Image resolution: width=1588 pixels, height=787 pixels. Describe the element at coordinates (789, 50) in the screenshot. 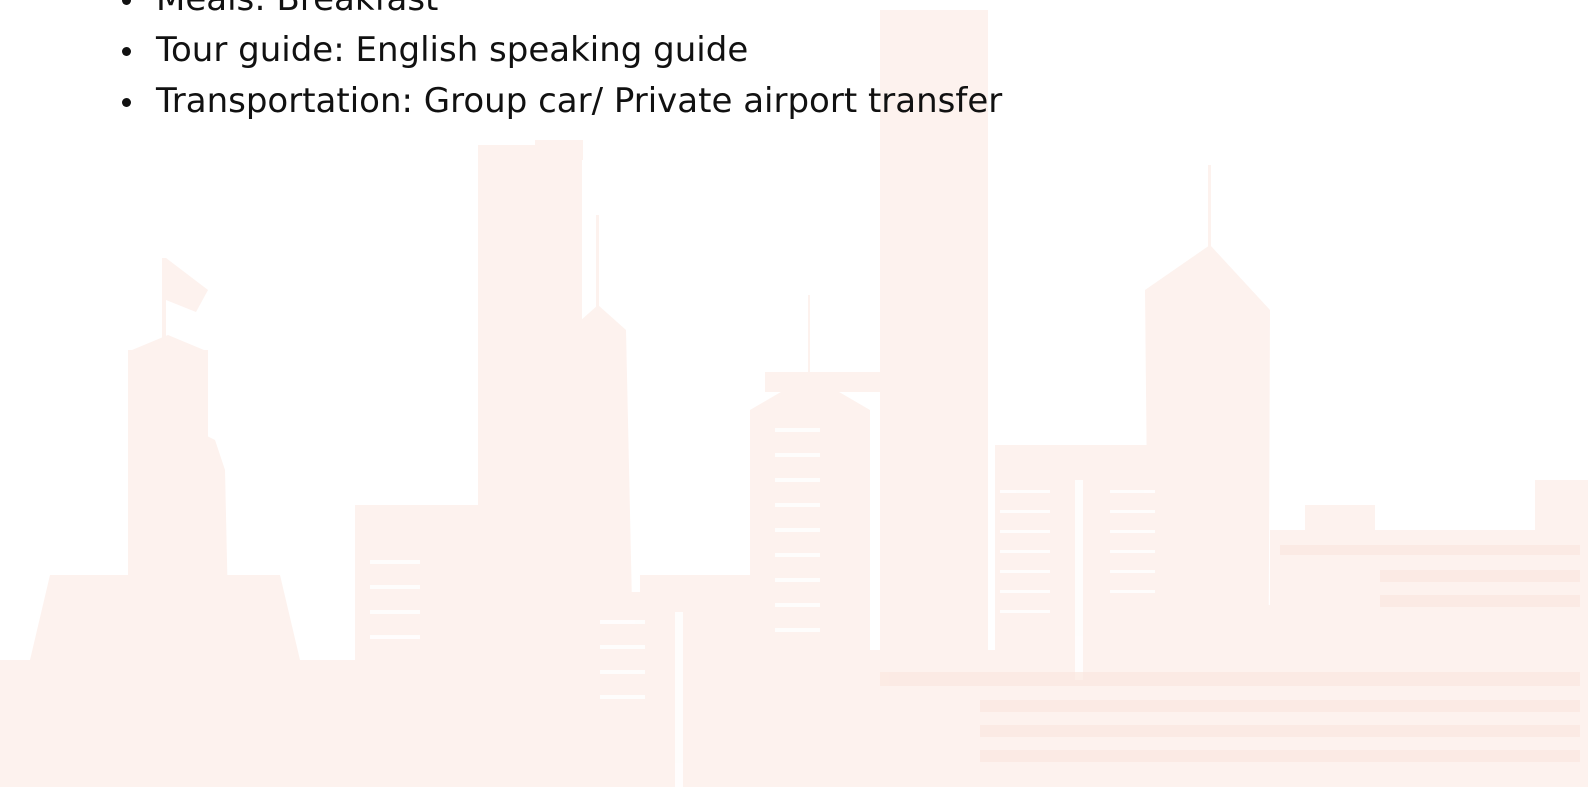

I see `list-item-tour-guide: Tour guide: English speaking guide` at that location.